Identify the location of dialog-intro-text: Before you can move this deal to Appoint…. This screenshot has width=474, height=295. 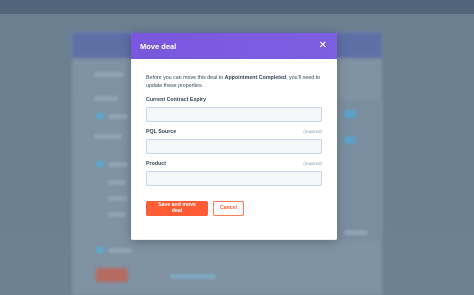
(234, 82).